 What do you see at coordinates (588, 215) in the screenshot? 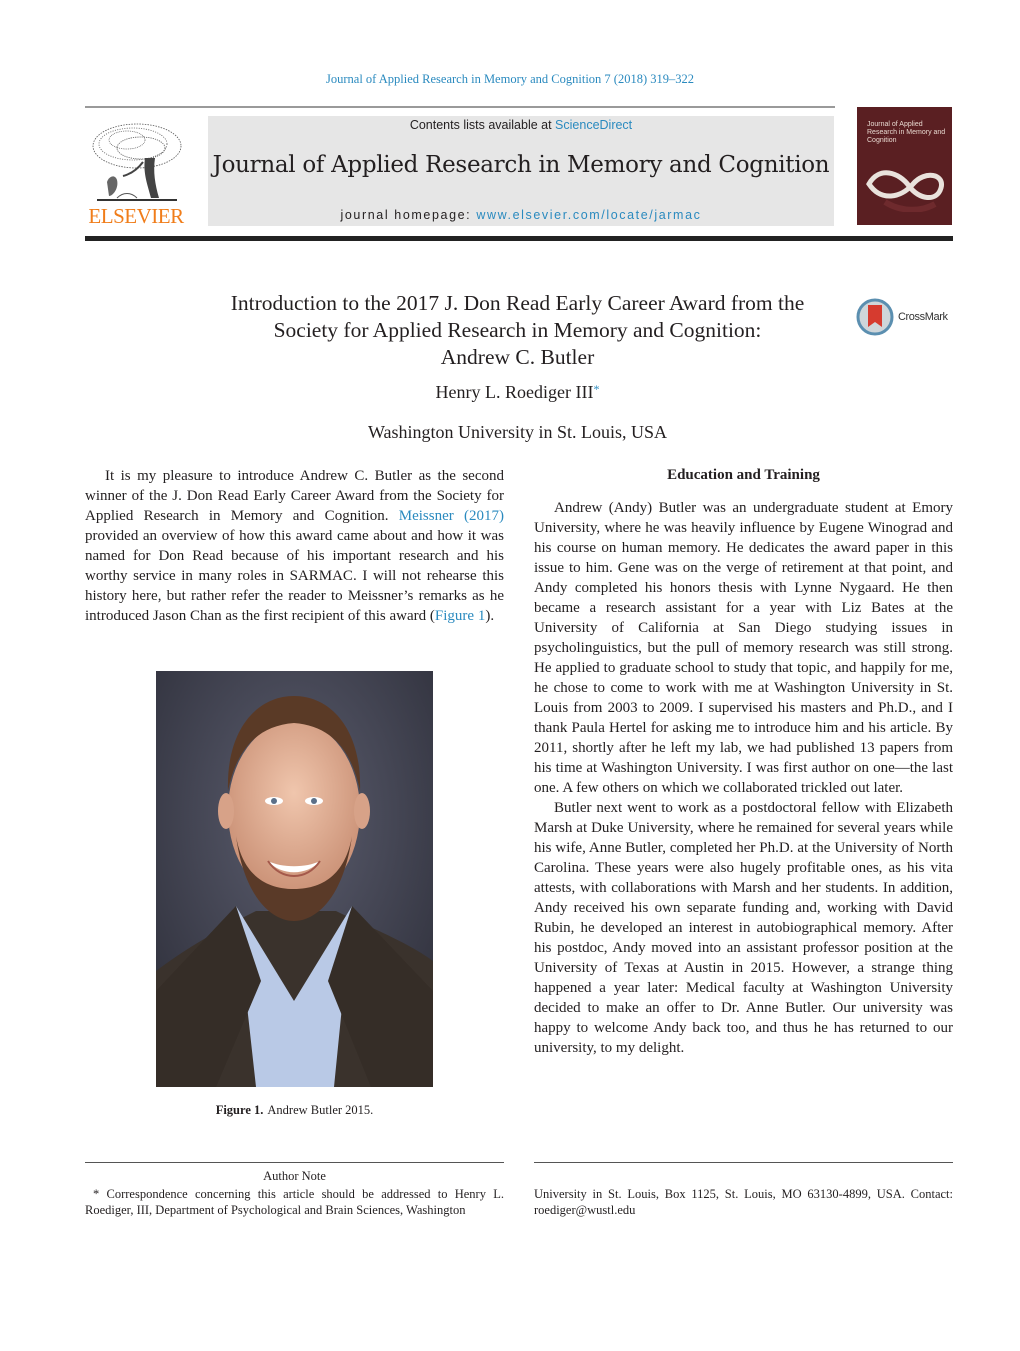
I see `journal-homepage-link: www.elsevier.com/locate/jarmac` at bounding box center [588, 215].